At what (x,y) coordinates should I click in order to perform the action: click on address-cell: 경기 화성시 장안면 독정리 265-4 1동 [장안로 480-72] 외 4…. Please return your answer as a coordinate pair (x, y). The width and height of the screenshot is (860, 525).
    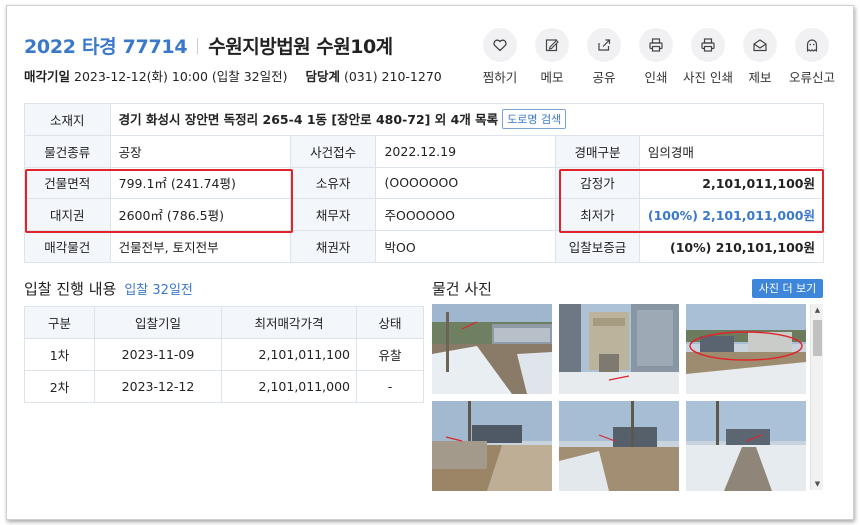
    Looking at the image, I should click on (467, 119).